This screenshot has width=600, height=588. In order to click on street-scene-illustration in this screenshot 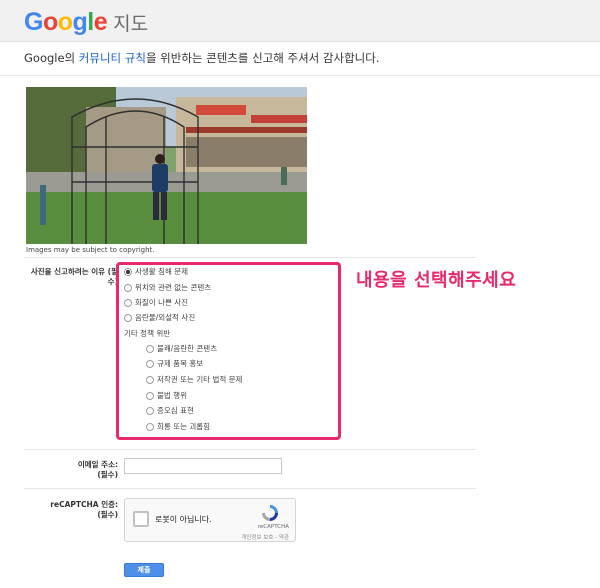, I will do `click(166, 165)`.